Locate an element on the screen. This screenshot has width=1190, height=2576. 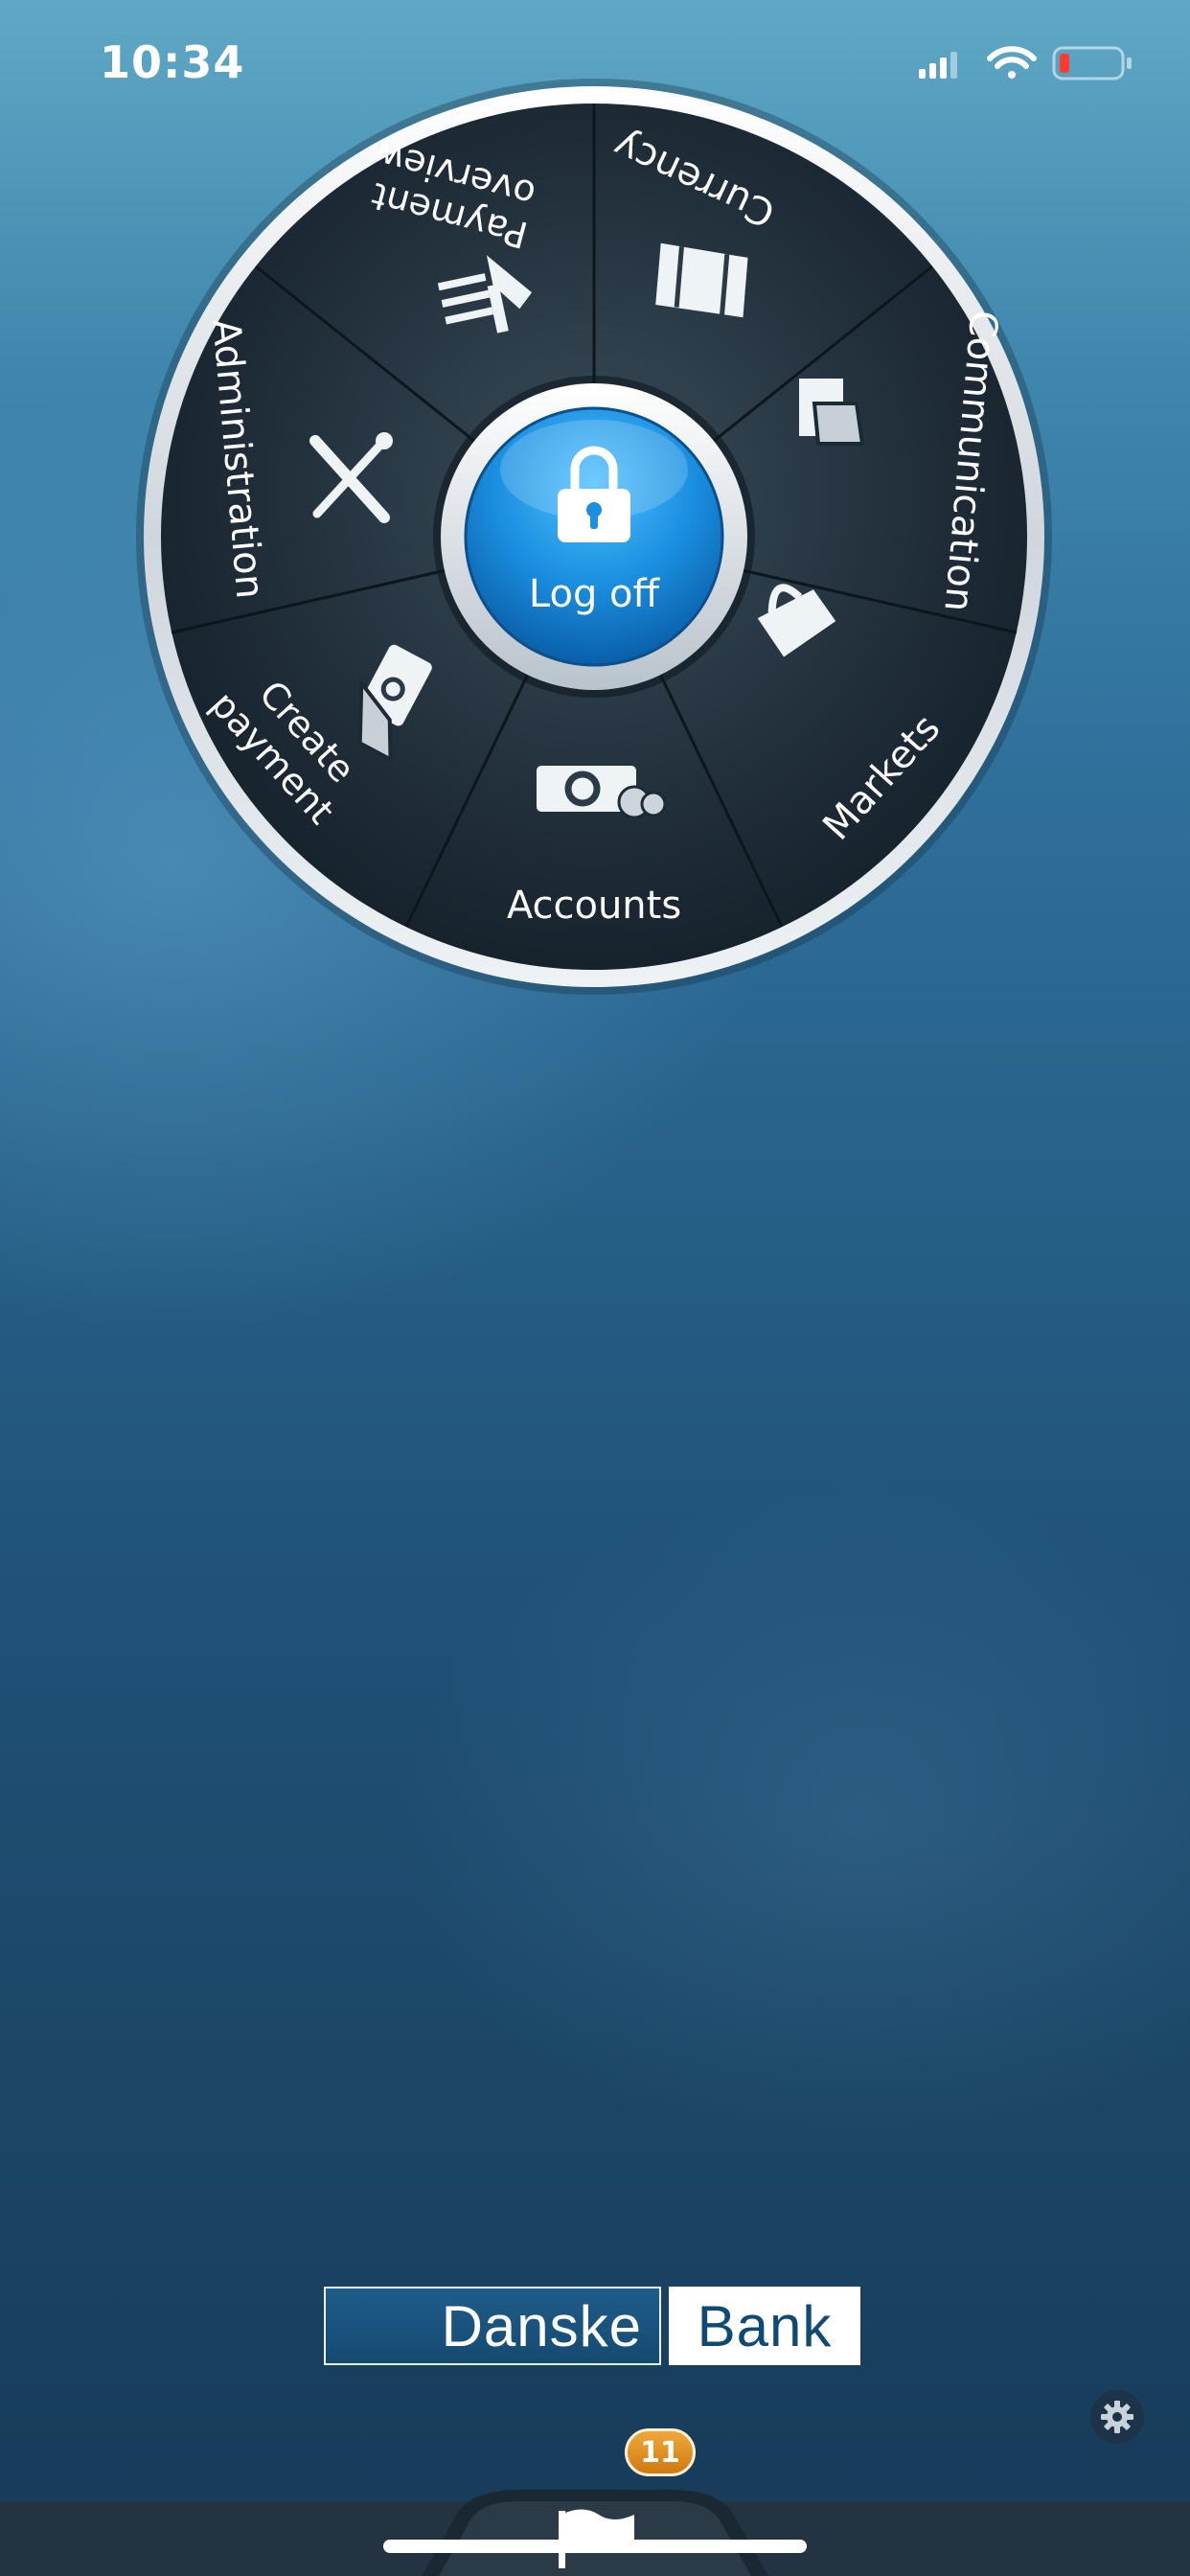
wifi-icon is located at coordinates (1012, 63).